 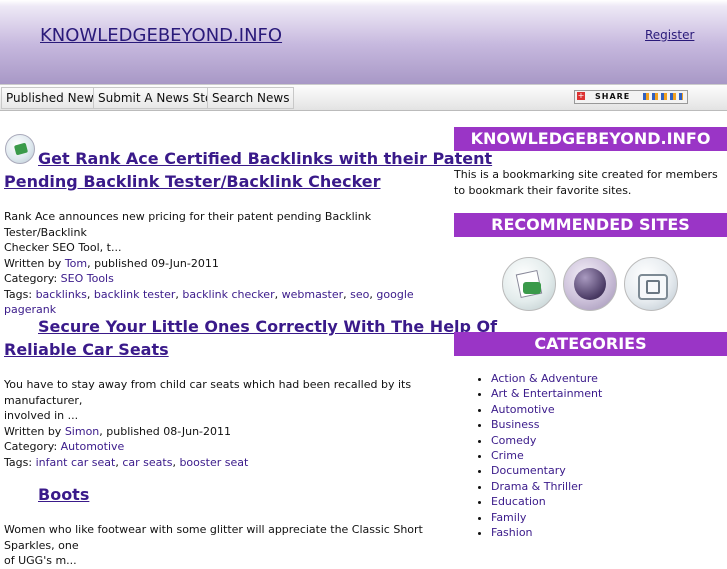 What do you see at coordinates (82, 431) in the screenshot?
I see `author-link: Simon` at bounding box center [82, 431].